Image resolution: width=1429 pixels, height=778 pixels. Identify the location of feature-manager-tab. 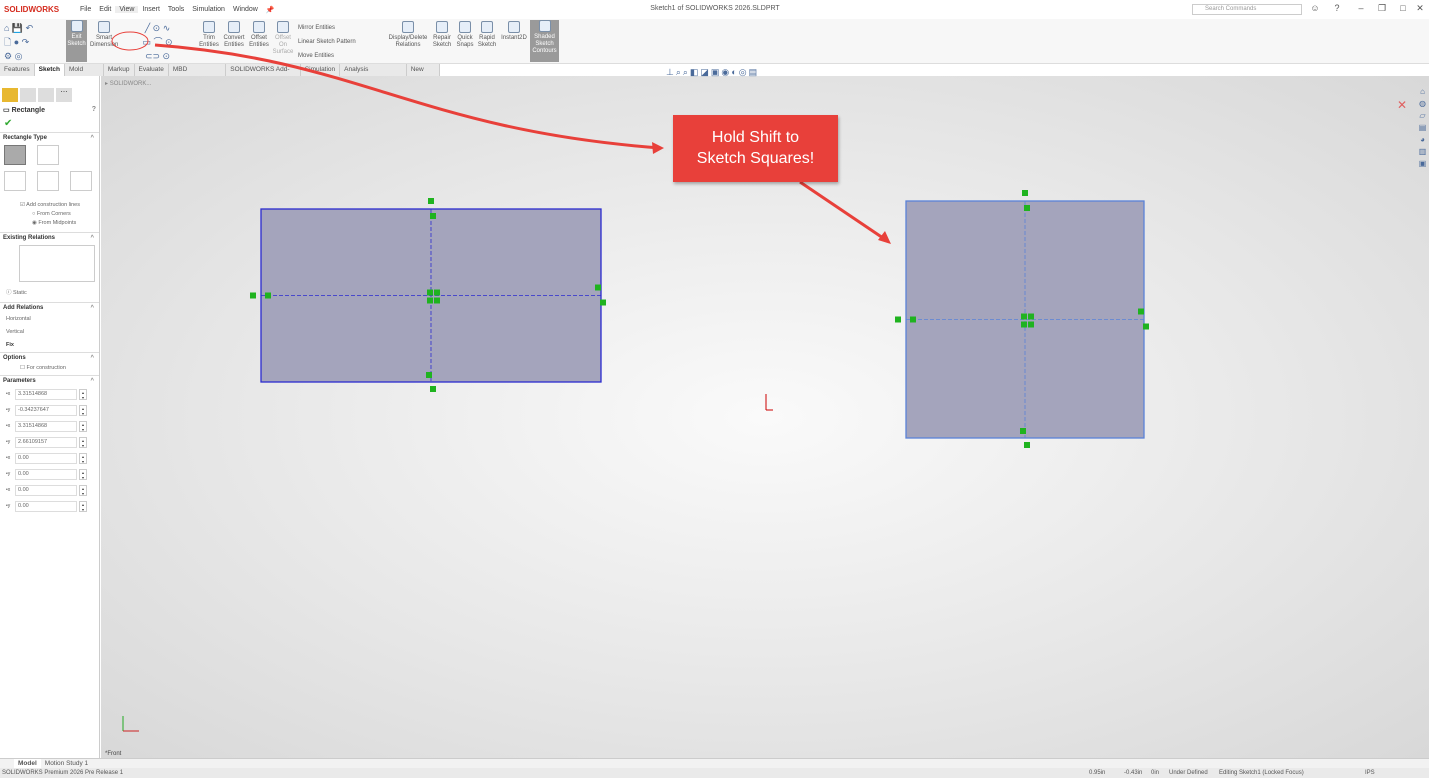
(10, 95).